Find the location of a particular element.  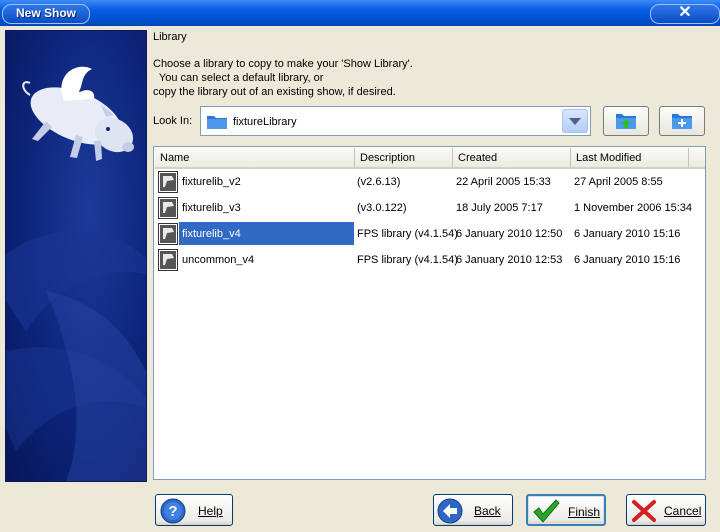

column-header-name: Name is located at coordinates (255, 158).